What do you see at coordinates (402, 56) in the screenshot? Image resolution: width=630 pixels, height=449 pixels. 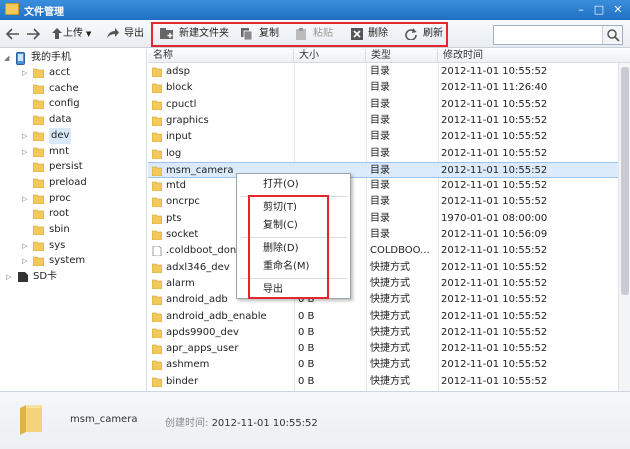 I see `column-header-type: 类型` at bounding box center [402, 56].